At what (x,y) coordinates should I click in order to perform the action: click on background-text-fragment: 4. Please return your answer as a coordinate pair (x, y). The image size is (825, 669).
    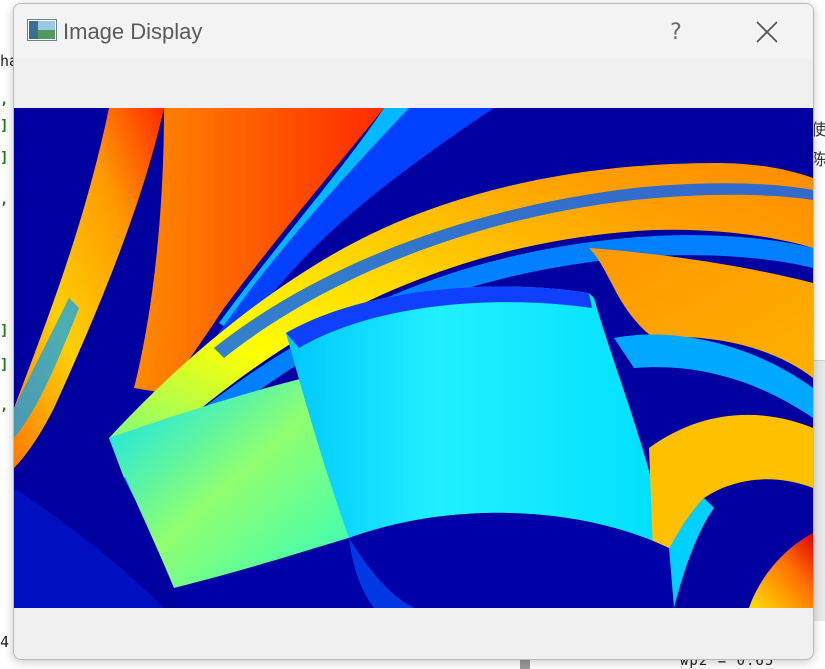
    Looking at the image, I should click on (5, 642).